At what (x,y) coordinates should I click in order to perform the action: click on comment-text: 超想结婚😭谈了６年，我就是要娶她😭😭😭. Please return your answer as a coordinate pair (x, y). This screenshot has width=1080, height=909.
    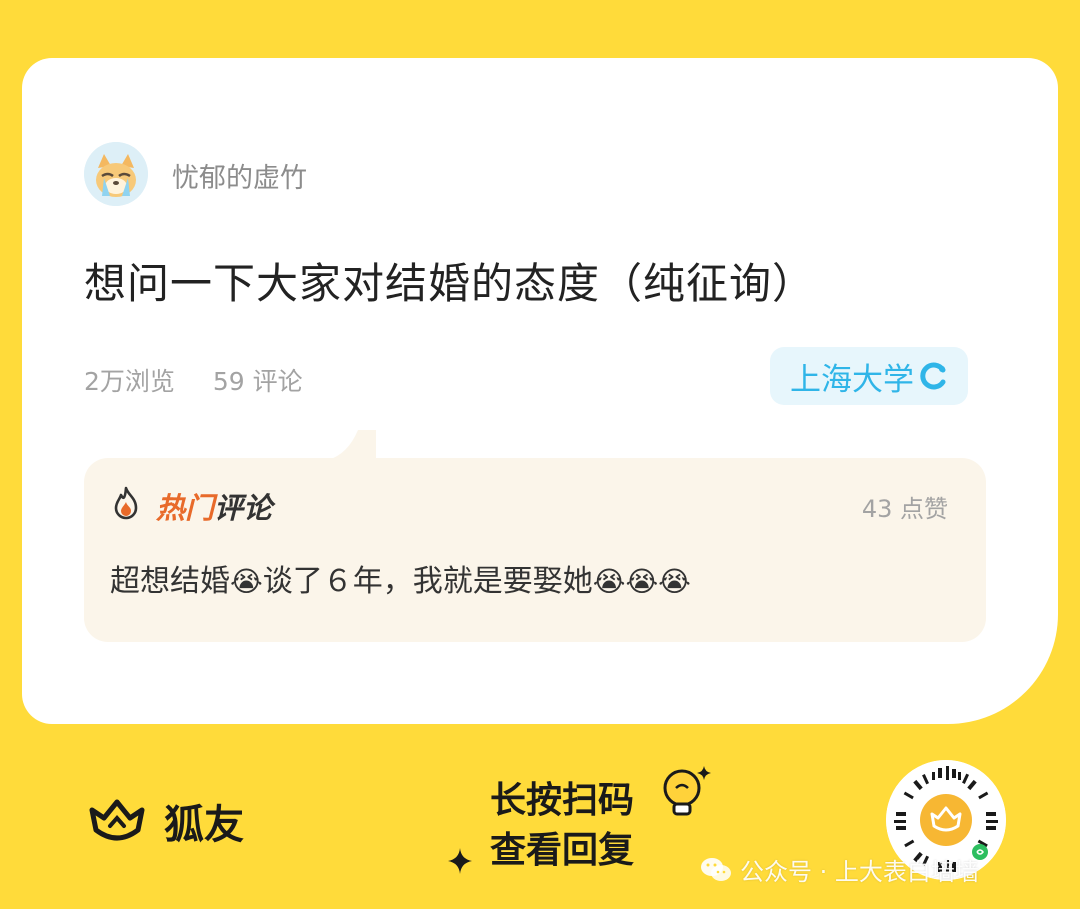
    Looking at the image, I should click on (400, 578).